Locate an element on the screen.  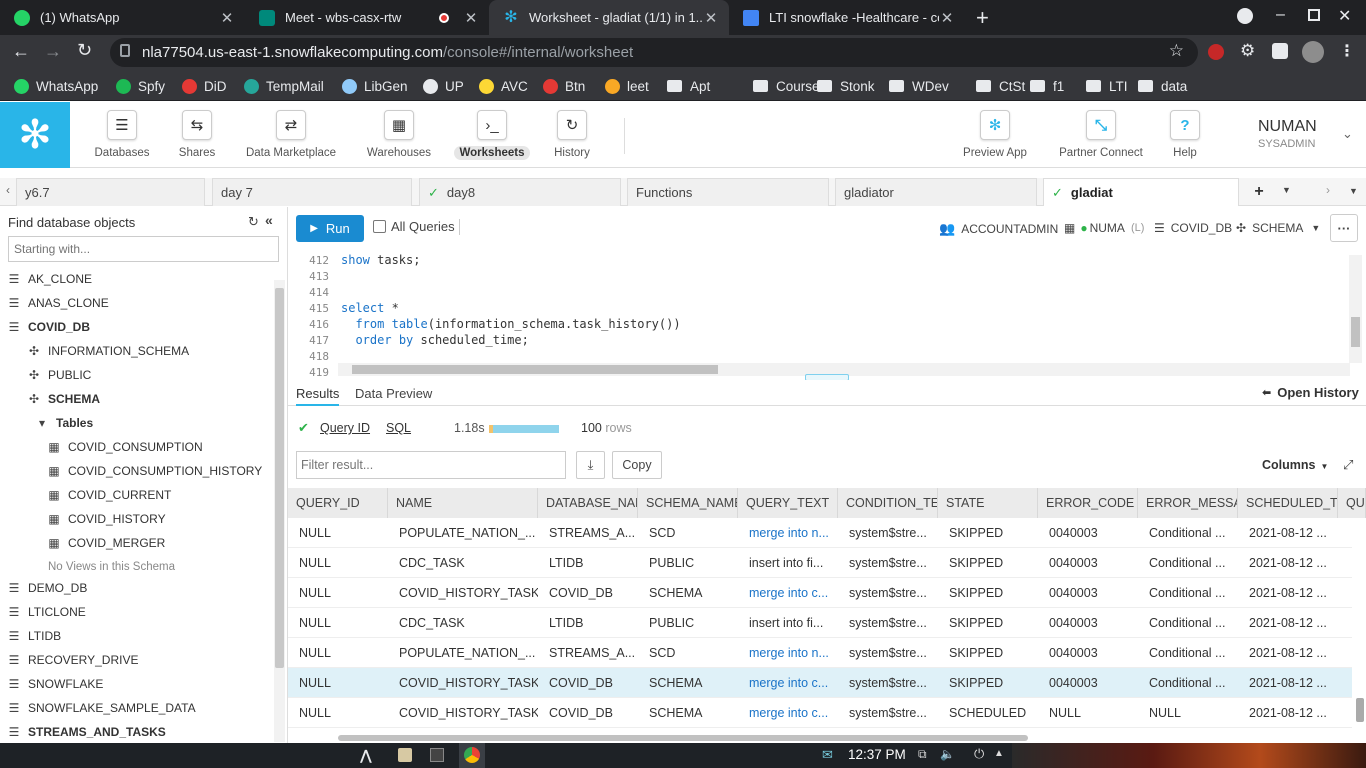
copy-button: Copy is located at coordinates (637, 465).